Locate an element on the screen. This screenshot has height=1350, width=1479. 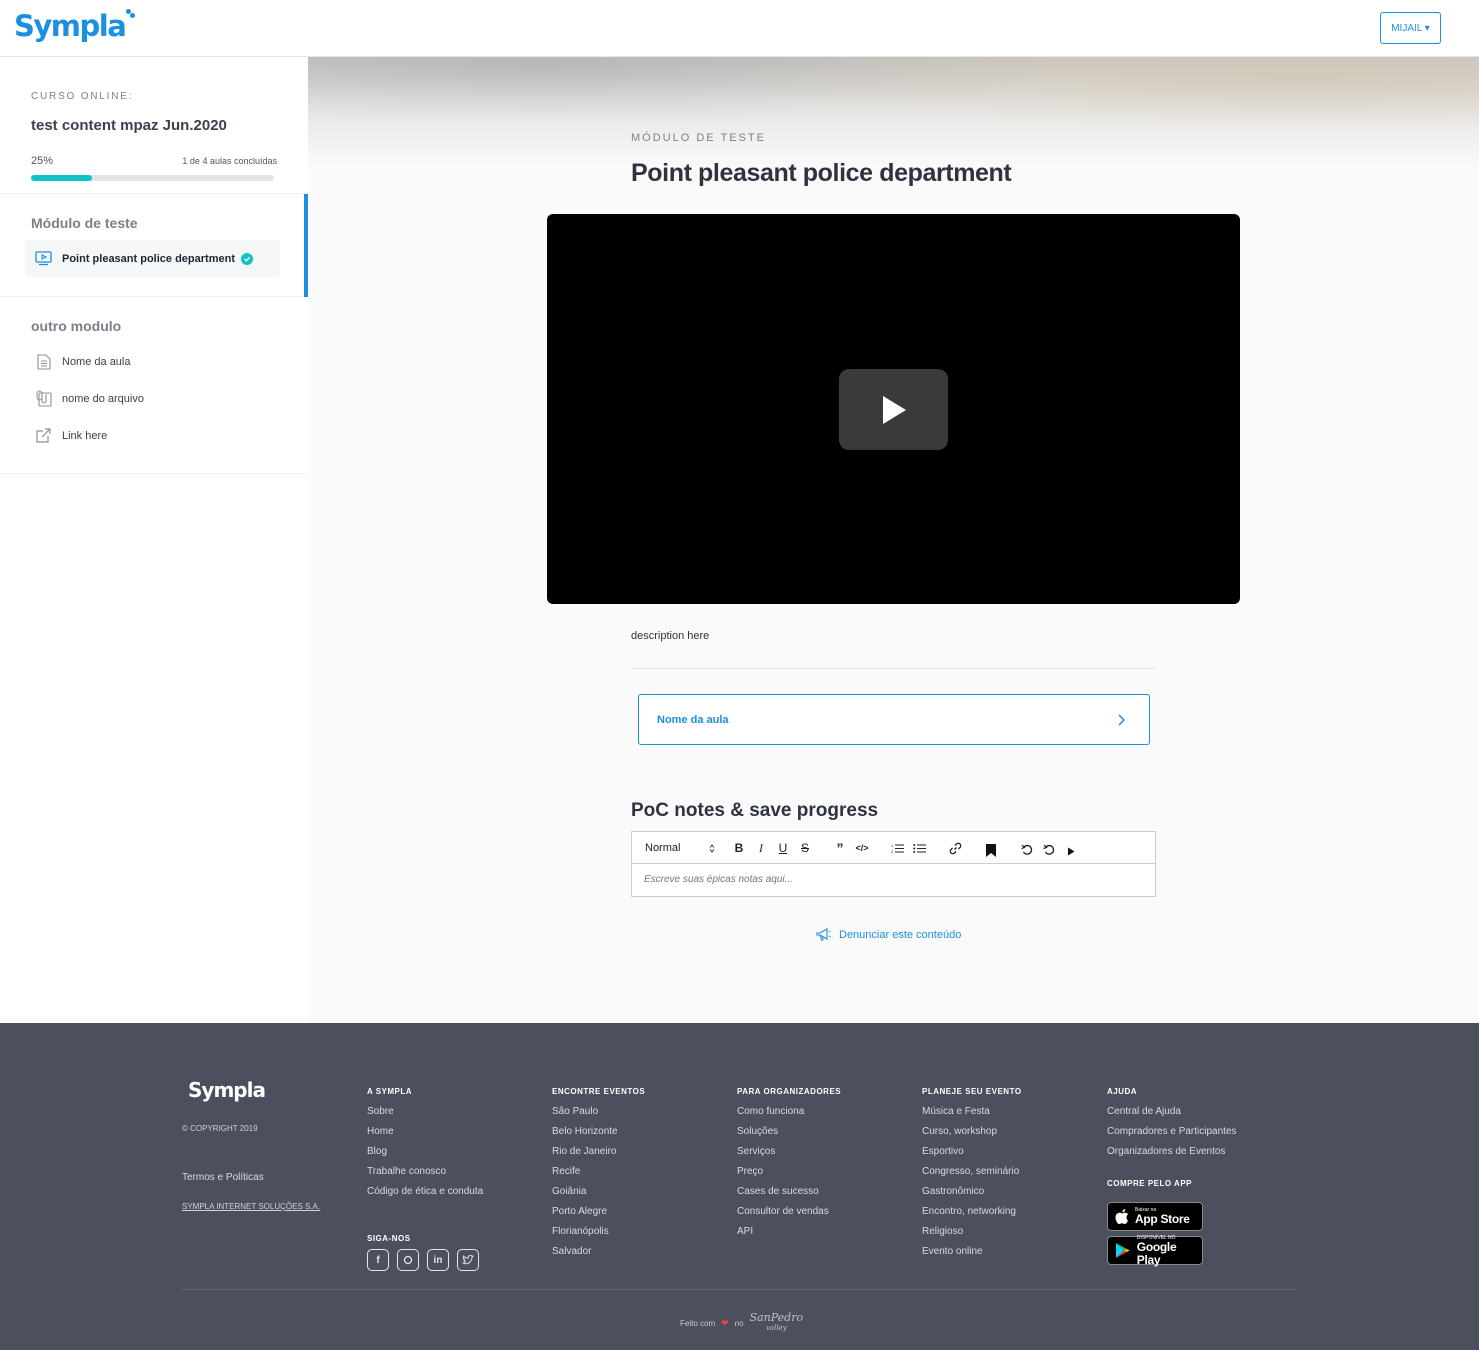
user-menu-button: MIJAIL ▾ is located at coordinates (1410, 28).